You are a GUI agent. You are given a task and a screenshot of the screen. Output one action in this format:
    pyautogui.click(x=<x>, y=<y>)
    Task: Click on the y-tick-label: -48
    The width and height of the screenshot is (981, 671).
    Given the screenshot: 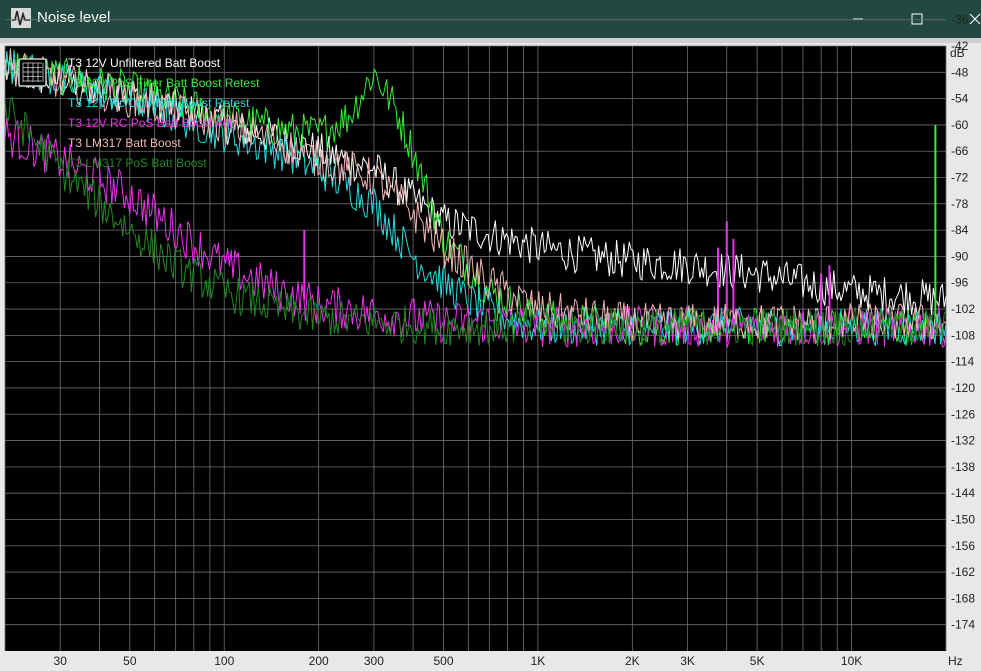 What is the action you would take?
    pyautogui.click(x=960, y=72)
    